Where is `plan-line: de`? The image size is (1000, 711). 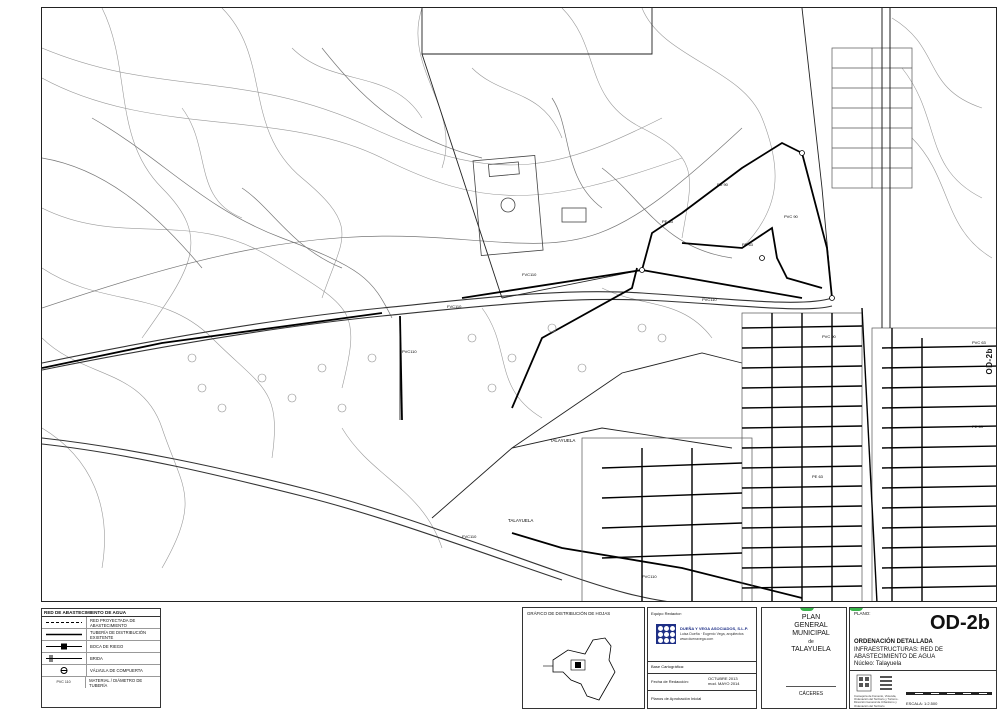
plan-line: de is located at coordinates (811, 642).